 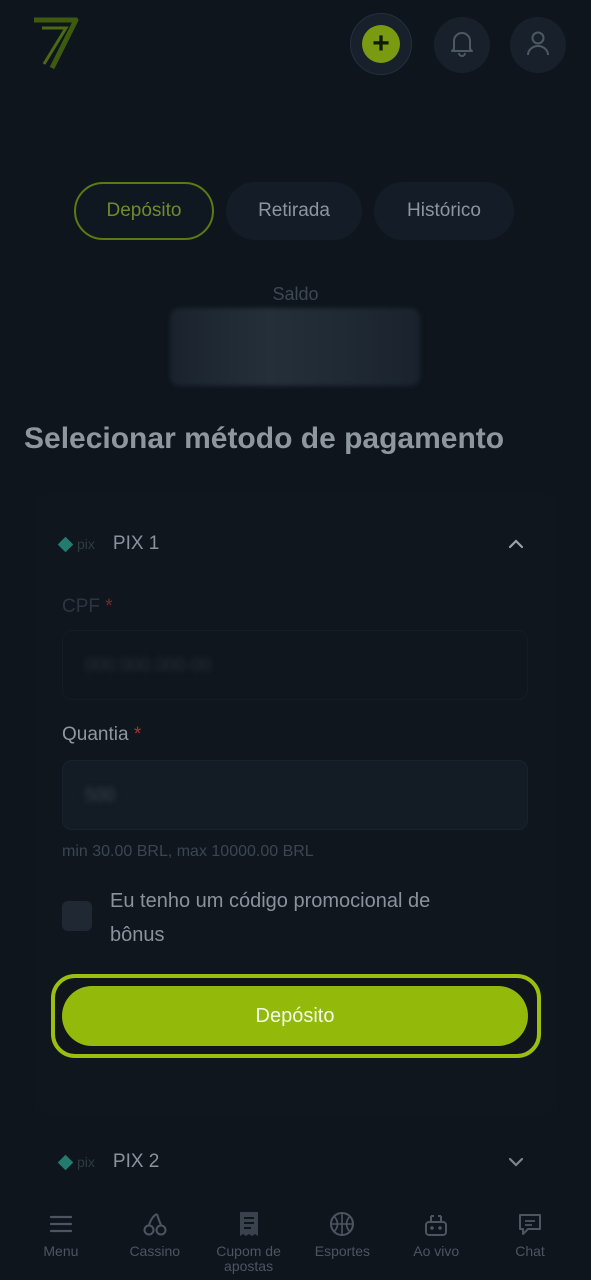 What do you see at coordinates (249, 1224) in the screenshot?
I see `receipt-icon` at bounding box center [249, 1224].